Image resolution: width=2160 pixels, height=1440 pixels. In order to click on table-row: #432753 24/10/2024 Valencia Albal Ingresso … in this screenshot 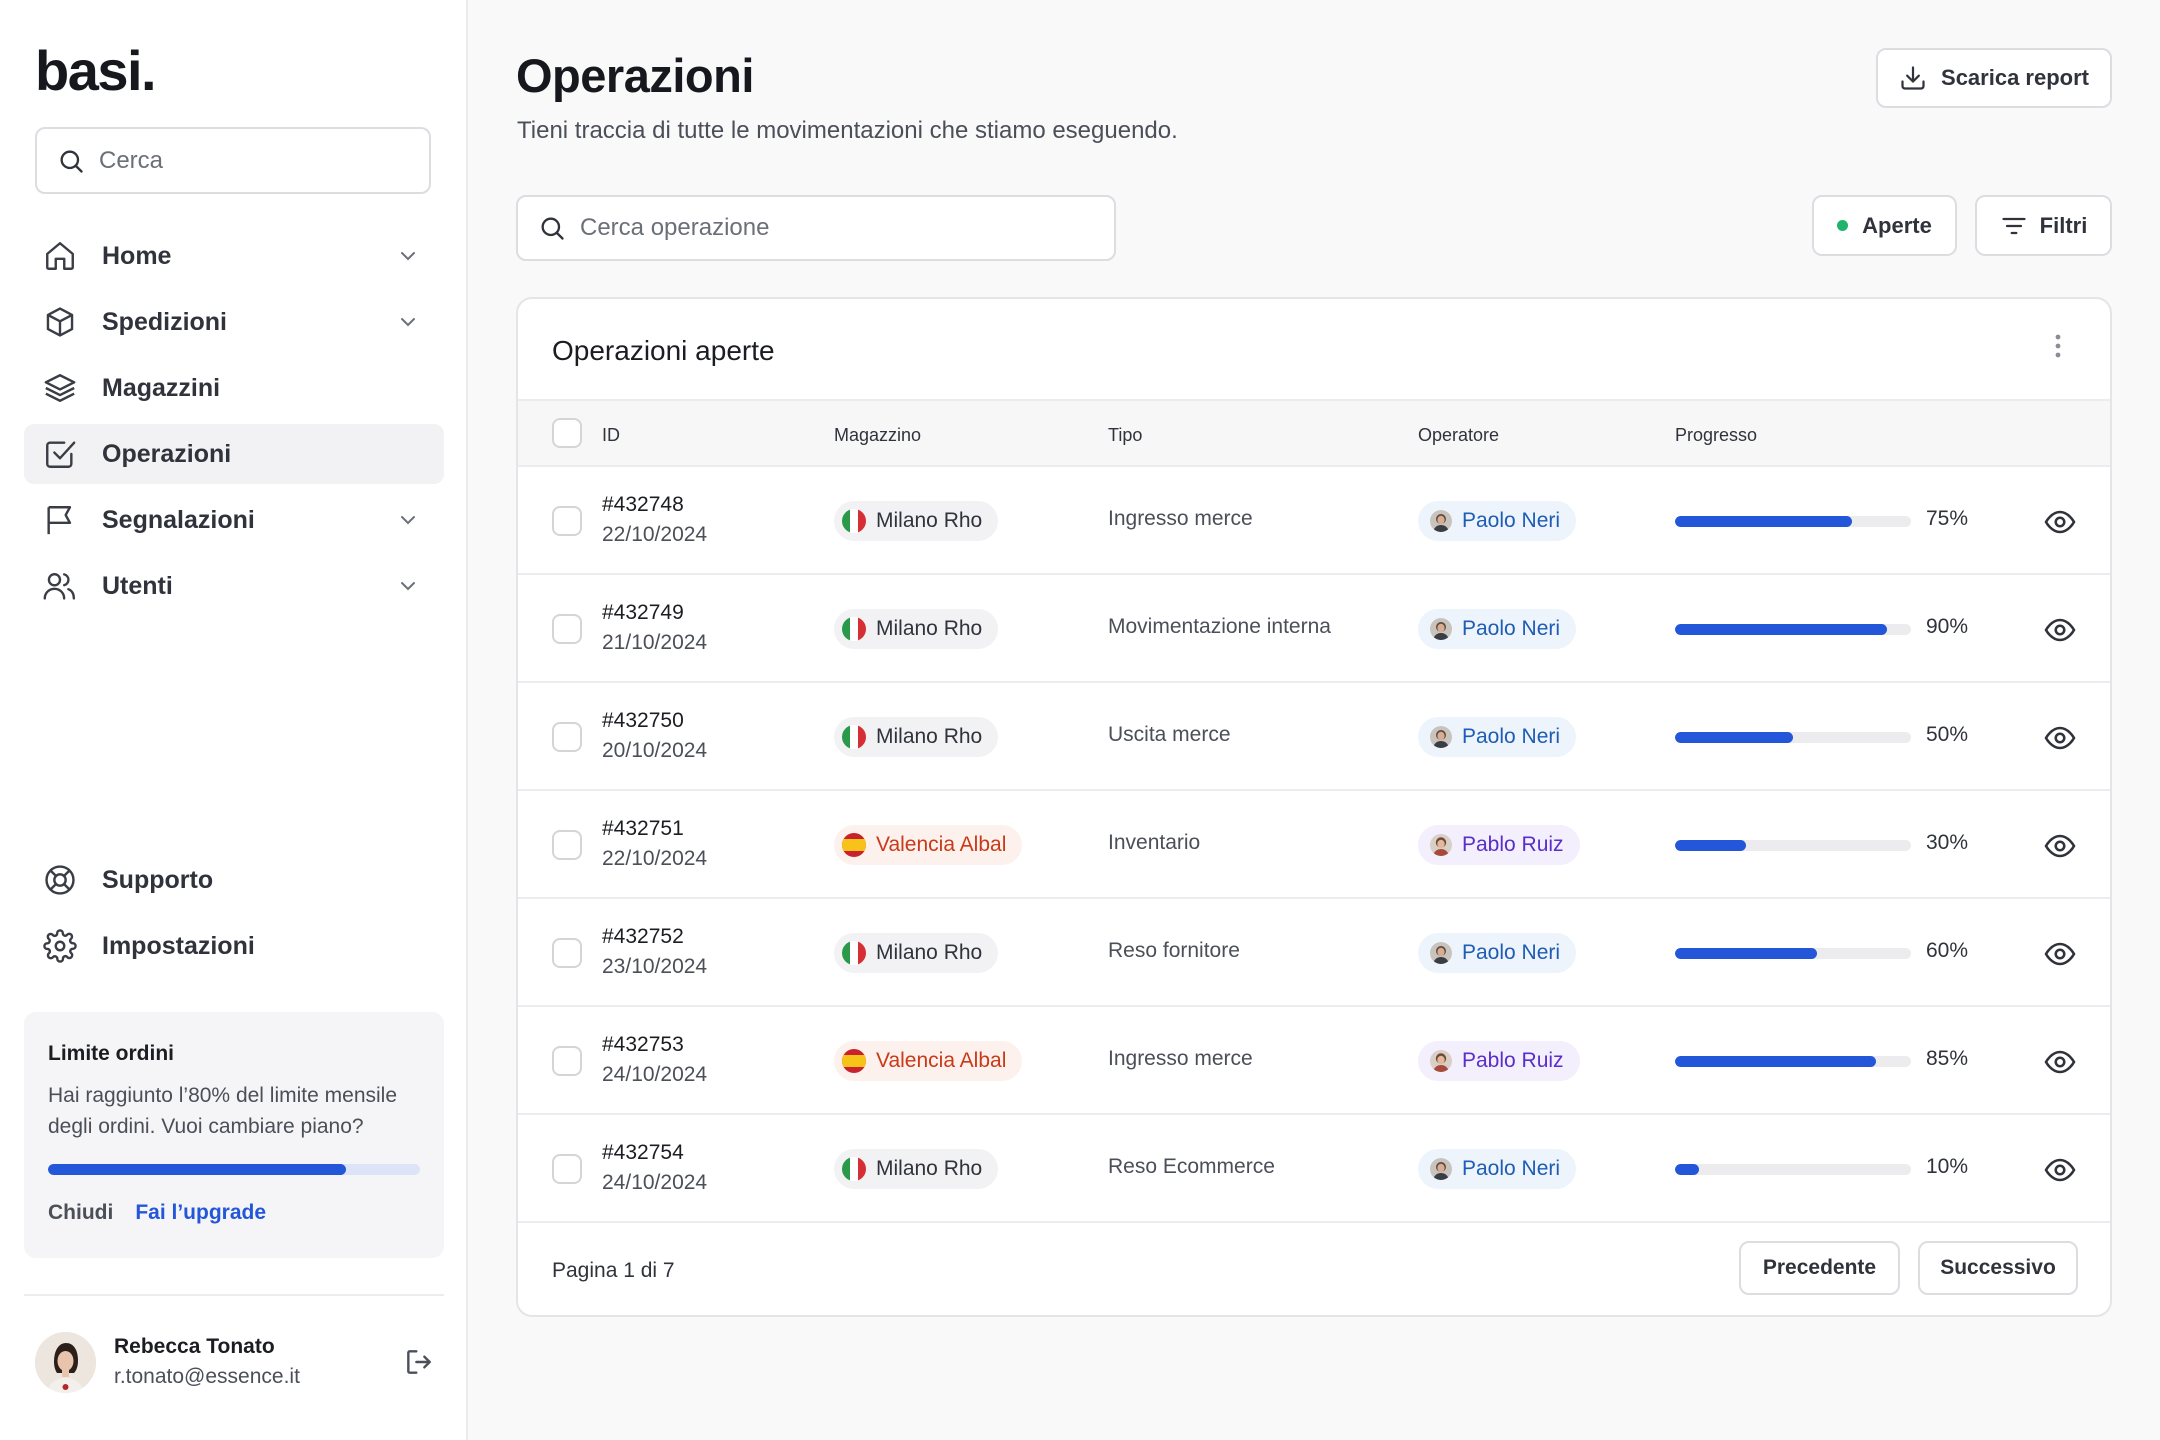, I will do `click(1314, 1061)`.